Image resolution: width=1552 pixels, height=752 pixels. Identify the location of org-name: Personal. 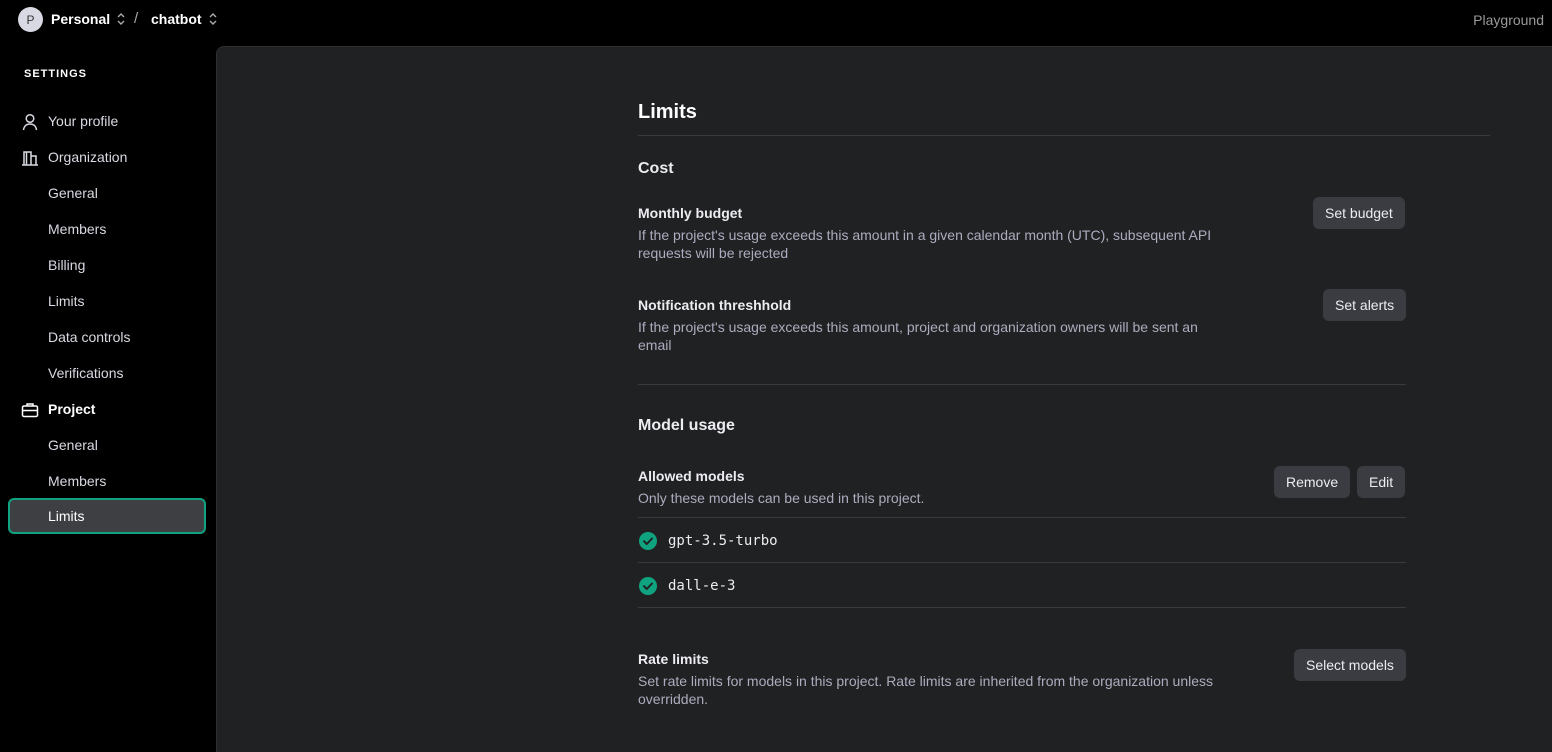
(81, 19).